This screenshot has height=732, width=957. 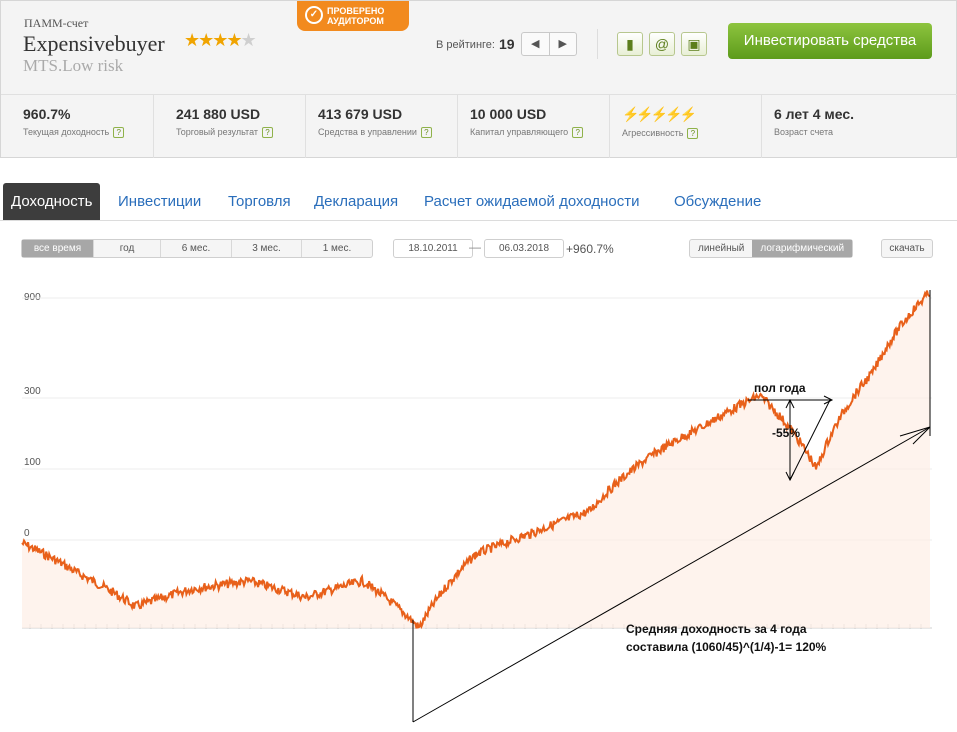 What do you see at coordinates (519, 132) in the screenshot?
I see `stat-label: Капитал управляющего` at bounding box center [519, 132].